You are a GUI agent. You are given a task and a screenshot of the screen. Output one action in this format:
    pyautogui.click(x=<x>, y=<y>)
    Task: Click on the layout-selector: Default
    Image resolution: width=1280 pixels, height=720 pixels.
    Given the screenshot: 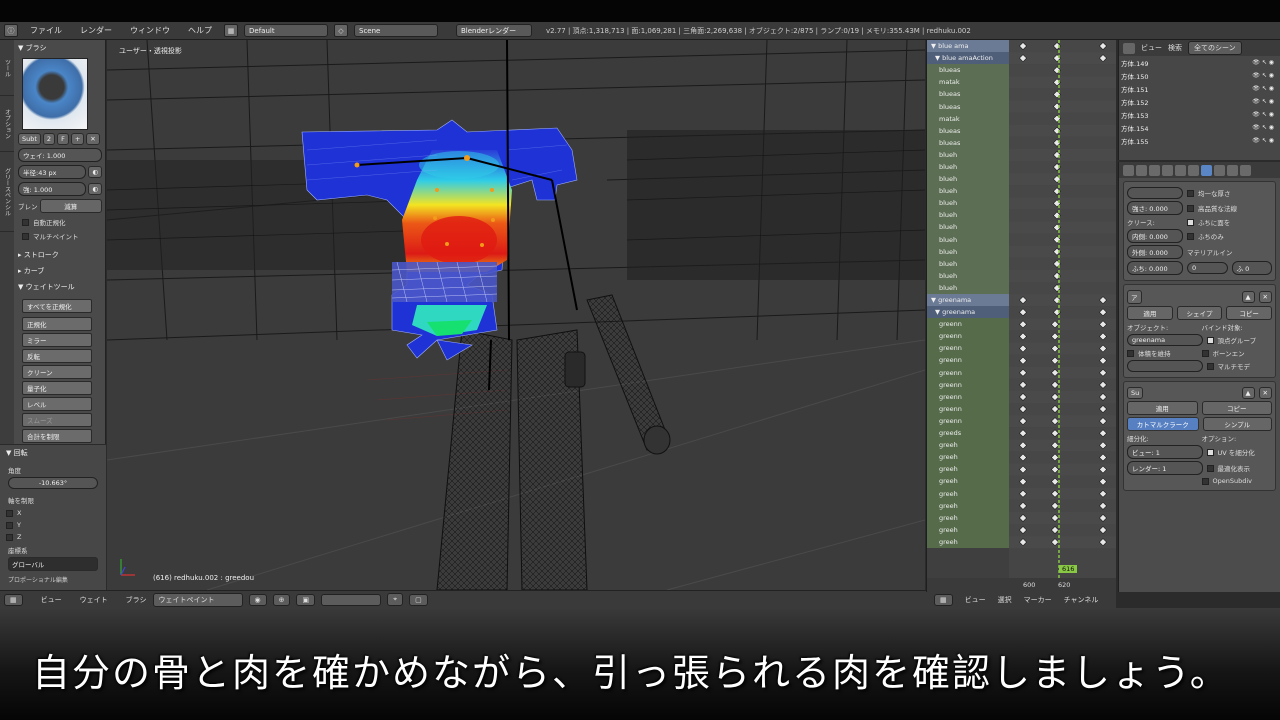 What is the action you would take?
    pyautogui.click(x=286, y=30)
    